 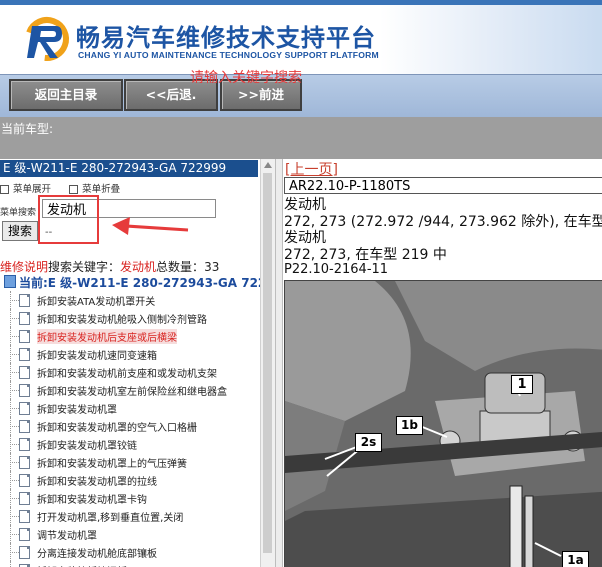 I want to click on current-model-bar: 当前车型:, so click(x=301, y=138).